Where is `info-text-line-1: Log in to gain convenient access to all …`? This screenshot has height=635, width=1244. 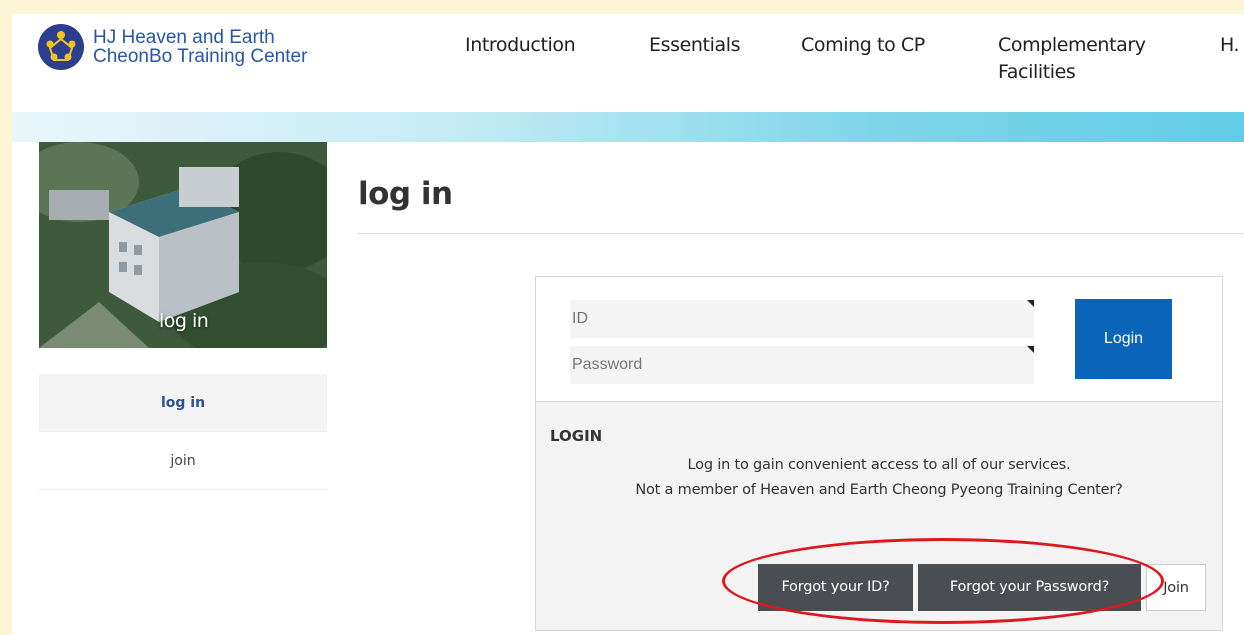
info-text-line-1: Log in to gain convenient access to all … is located at coordinates (879, 465).